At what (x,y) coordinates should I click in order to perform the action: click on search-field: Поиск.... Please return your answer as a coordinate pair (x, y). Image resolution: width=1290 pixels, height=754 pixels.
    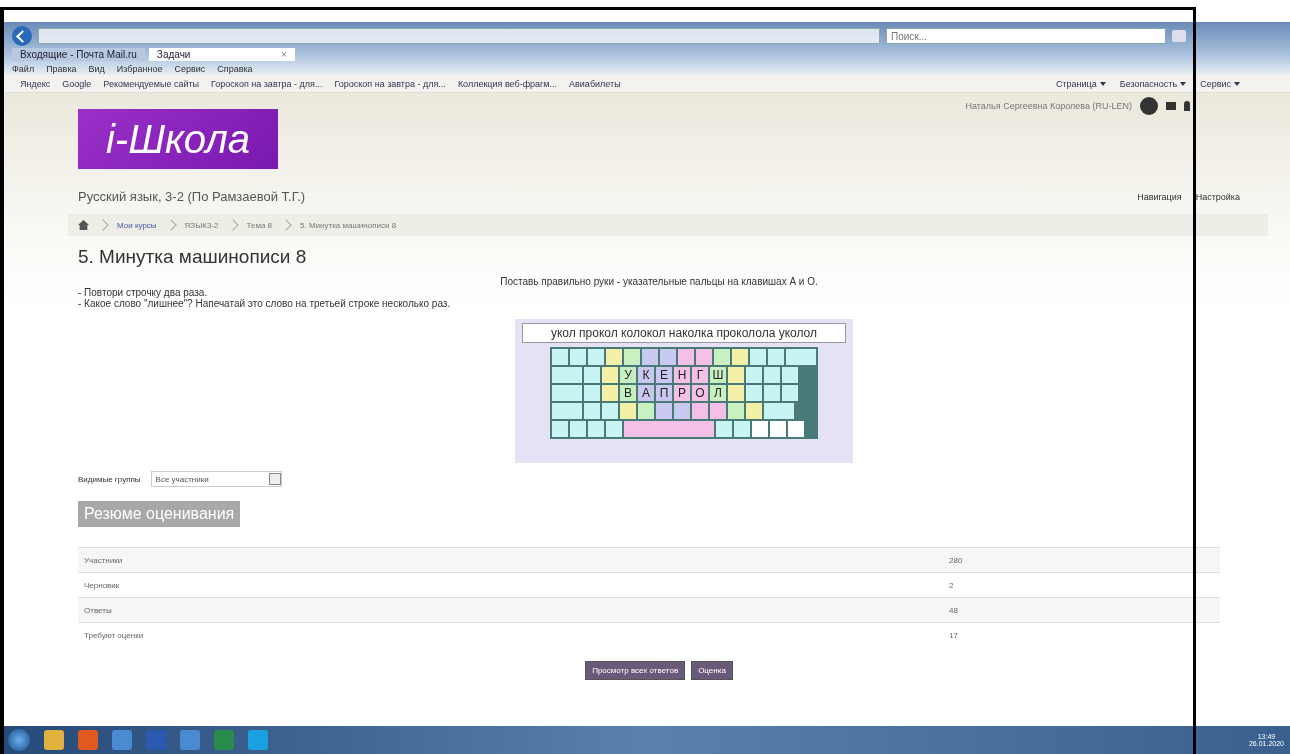
    Looking at the image, I should click on (1026, 36).